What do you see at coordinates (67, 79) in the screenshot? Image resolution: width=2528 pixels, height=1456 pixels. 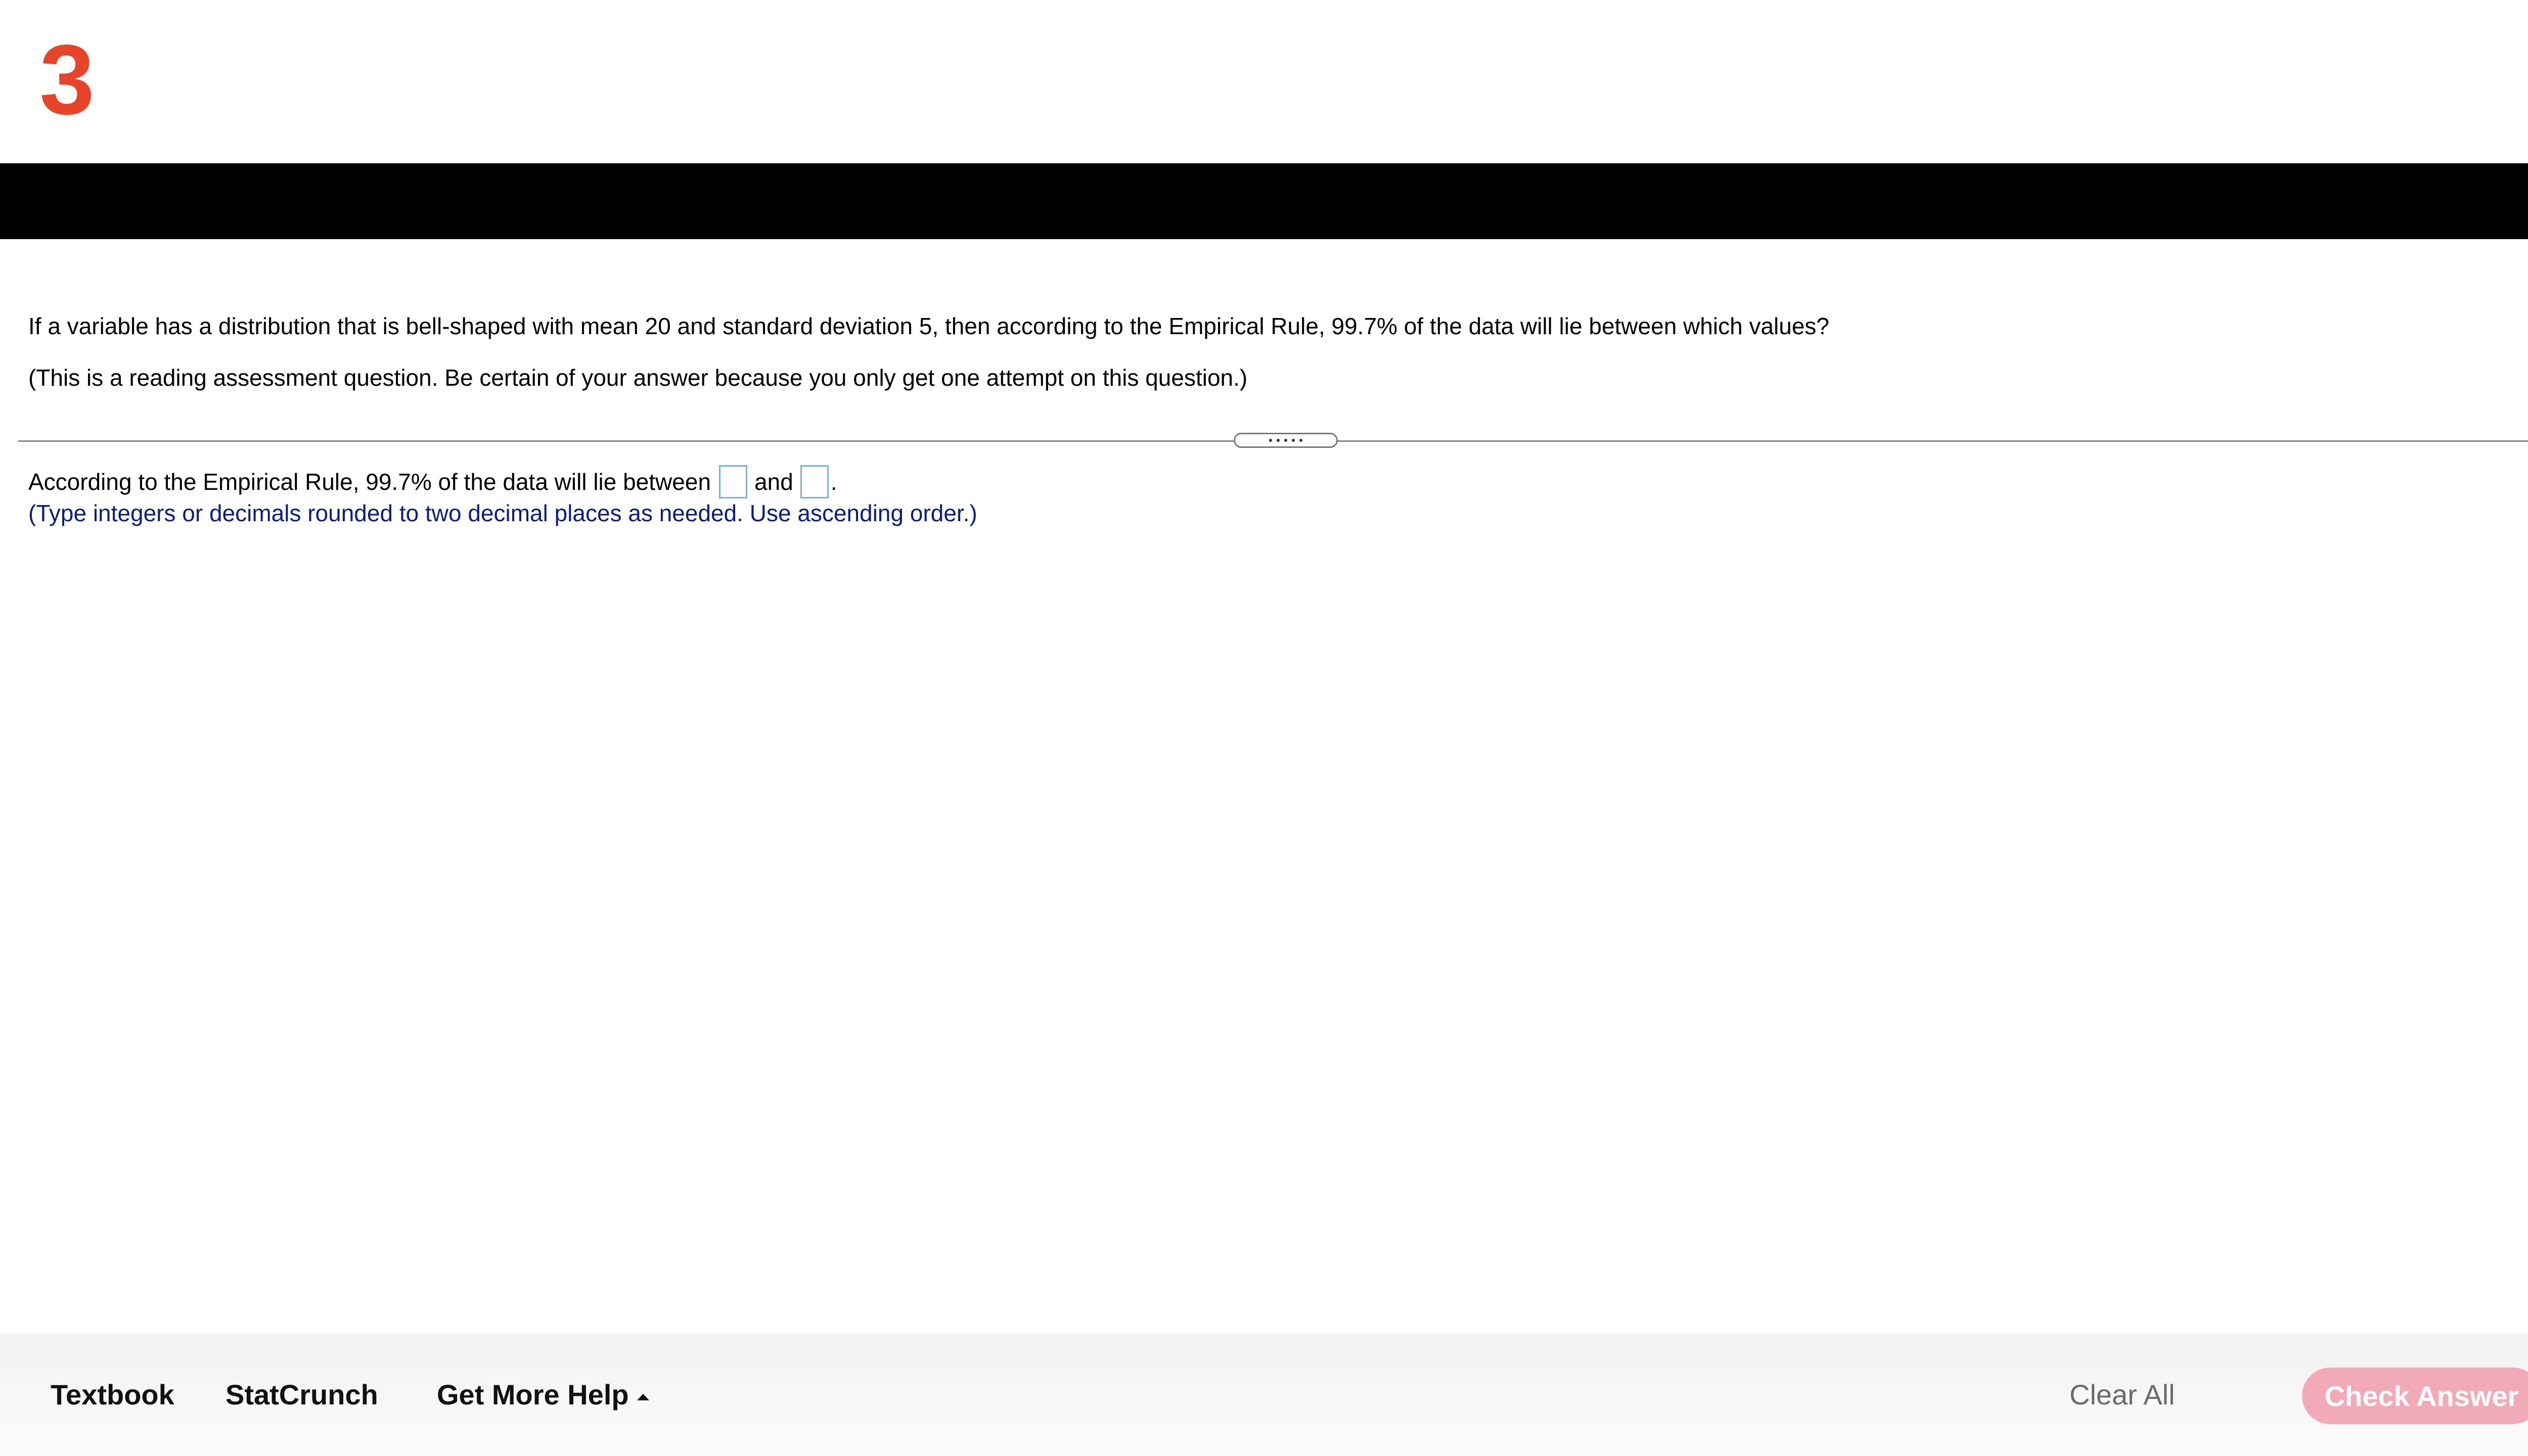 I see `question-number: 3` at bounding box center [67, 79].